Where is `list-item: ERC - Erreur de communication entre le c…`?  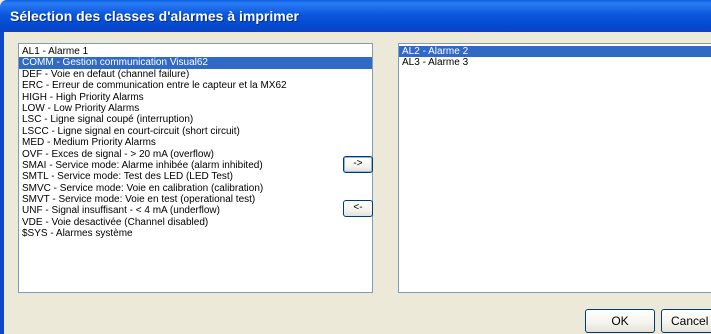
list-item: ERC - Erreur de communication entre le c… is located at coordinates (195, 85).